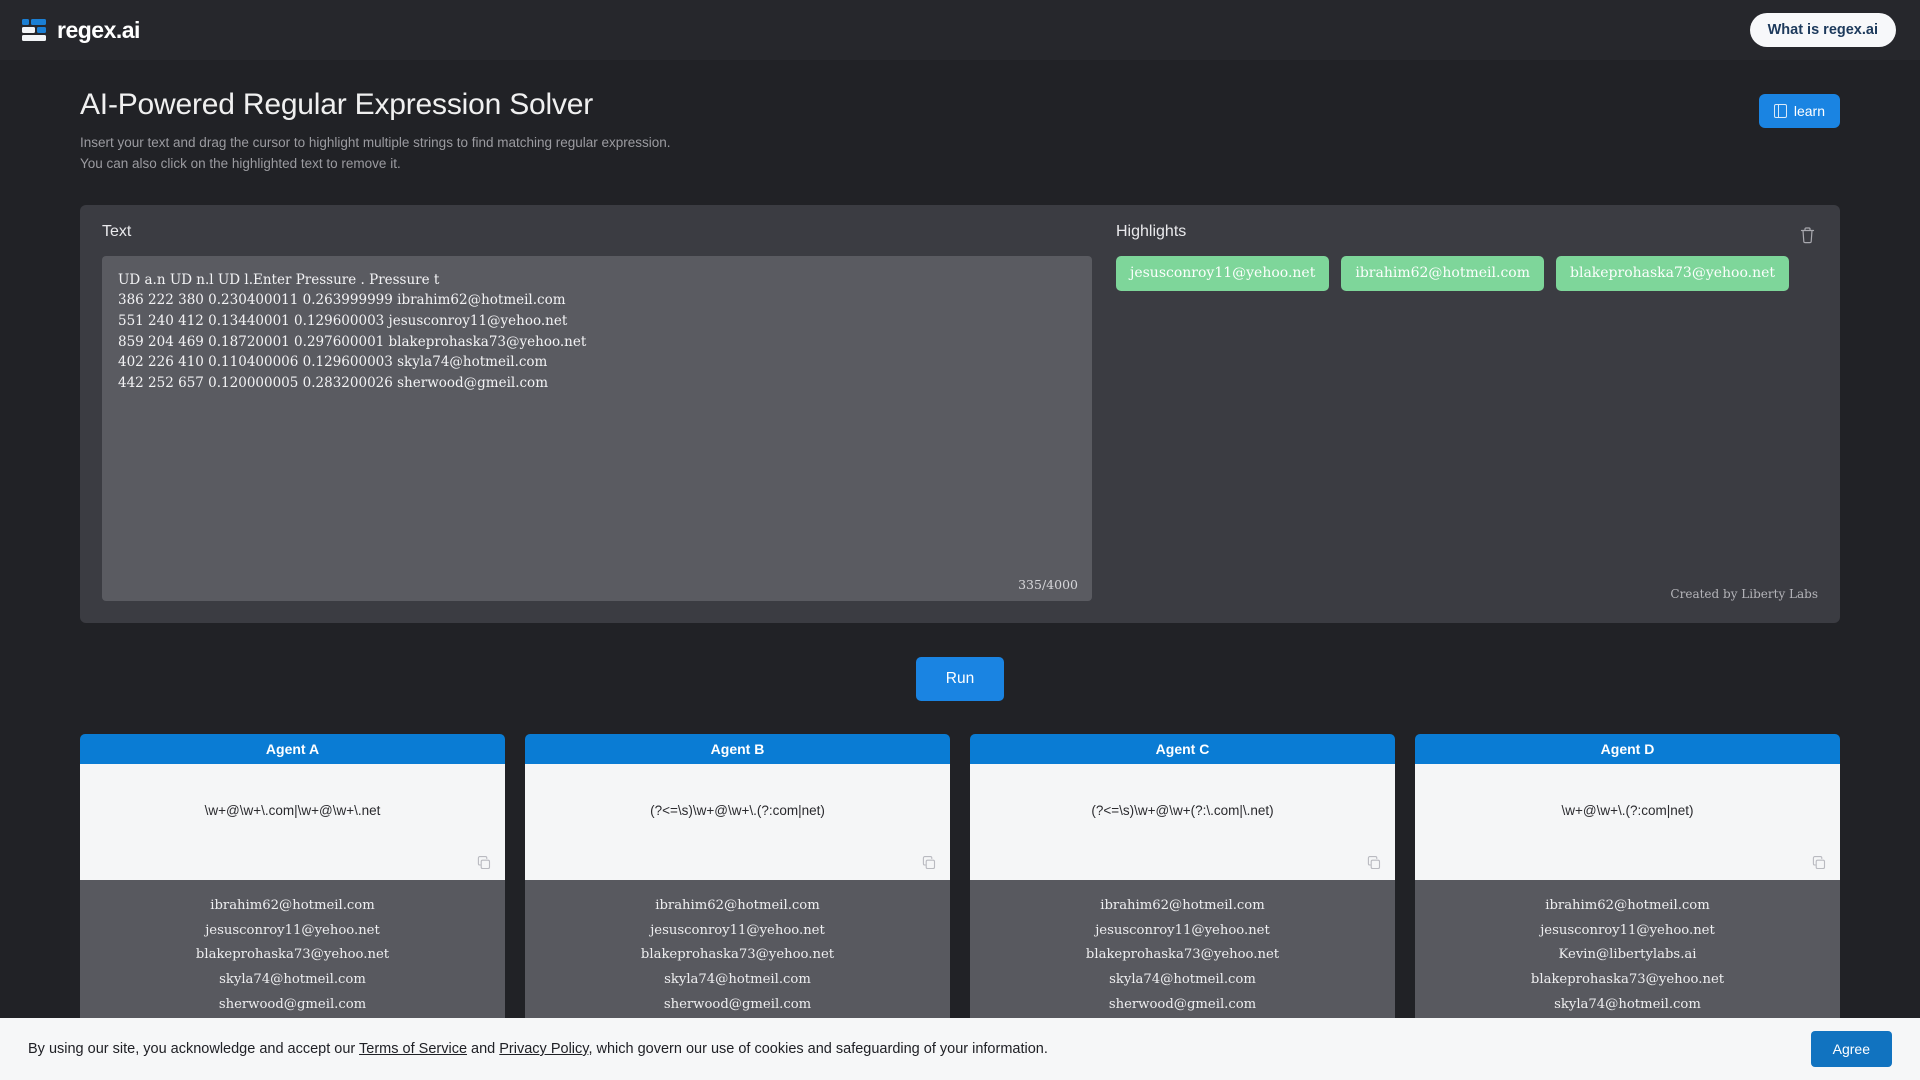 Image resolution: width=1920 pixels, height=1080 pixels. Describe the element at coordinates (1442, 273) in the screenshot. I see `highlight-chip: ibrahim62@hotmeil.com` at that location.